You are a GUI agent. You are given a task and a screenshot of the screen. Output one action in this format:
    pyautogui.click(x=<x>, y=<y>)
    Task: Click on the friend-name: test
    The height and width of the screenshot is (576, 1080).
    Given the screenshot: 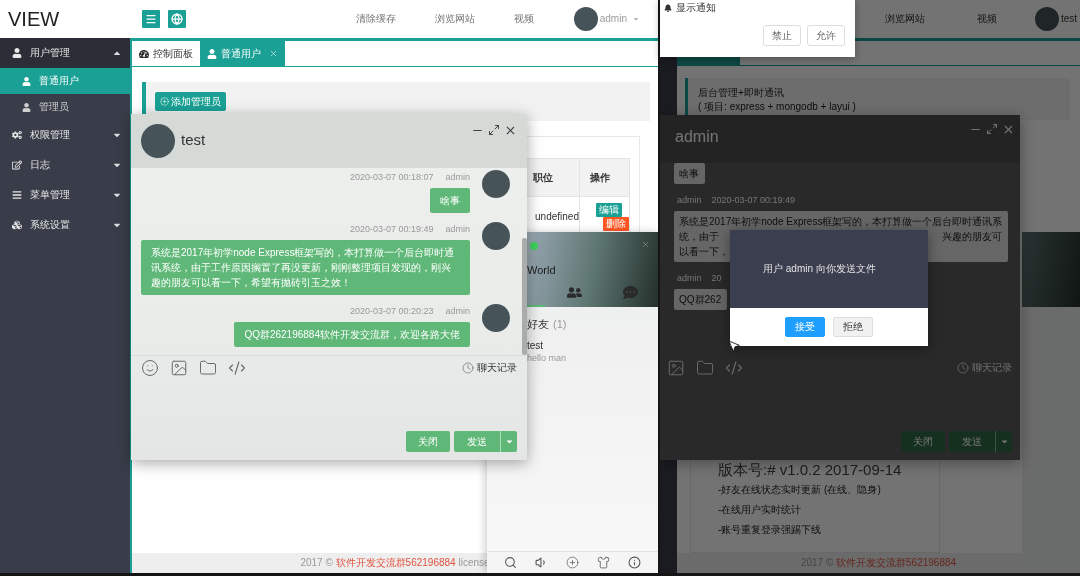 What is the action you would take?
    pyautogui.click(x=535, y=346)
    